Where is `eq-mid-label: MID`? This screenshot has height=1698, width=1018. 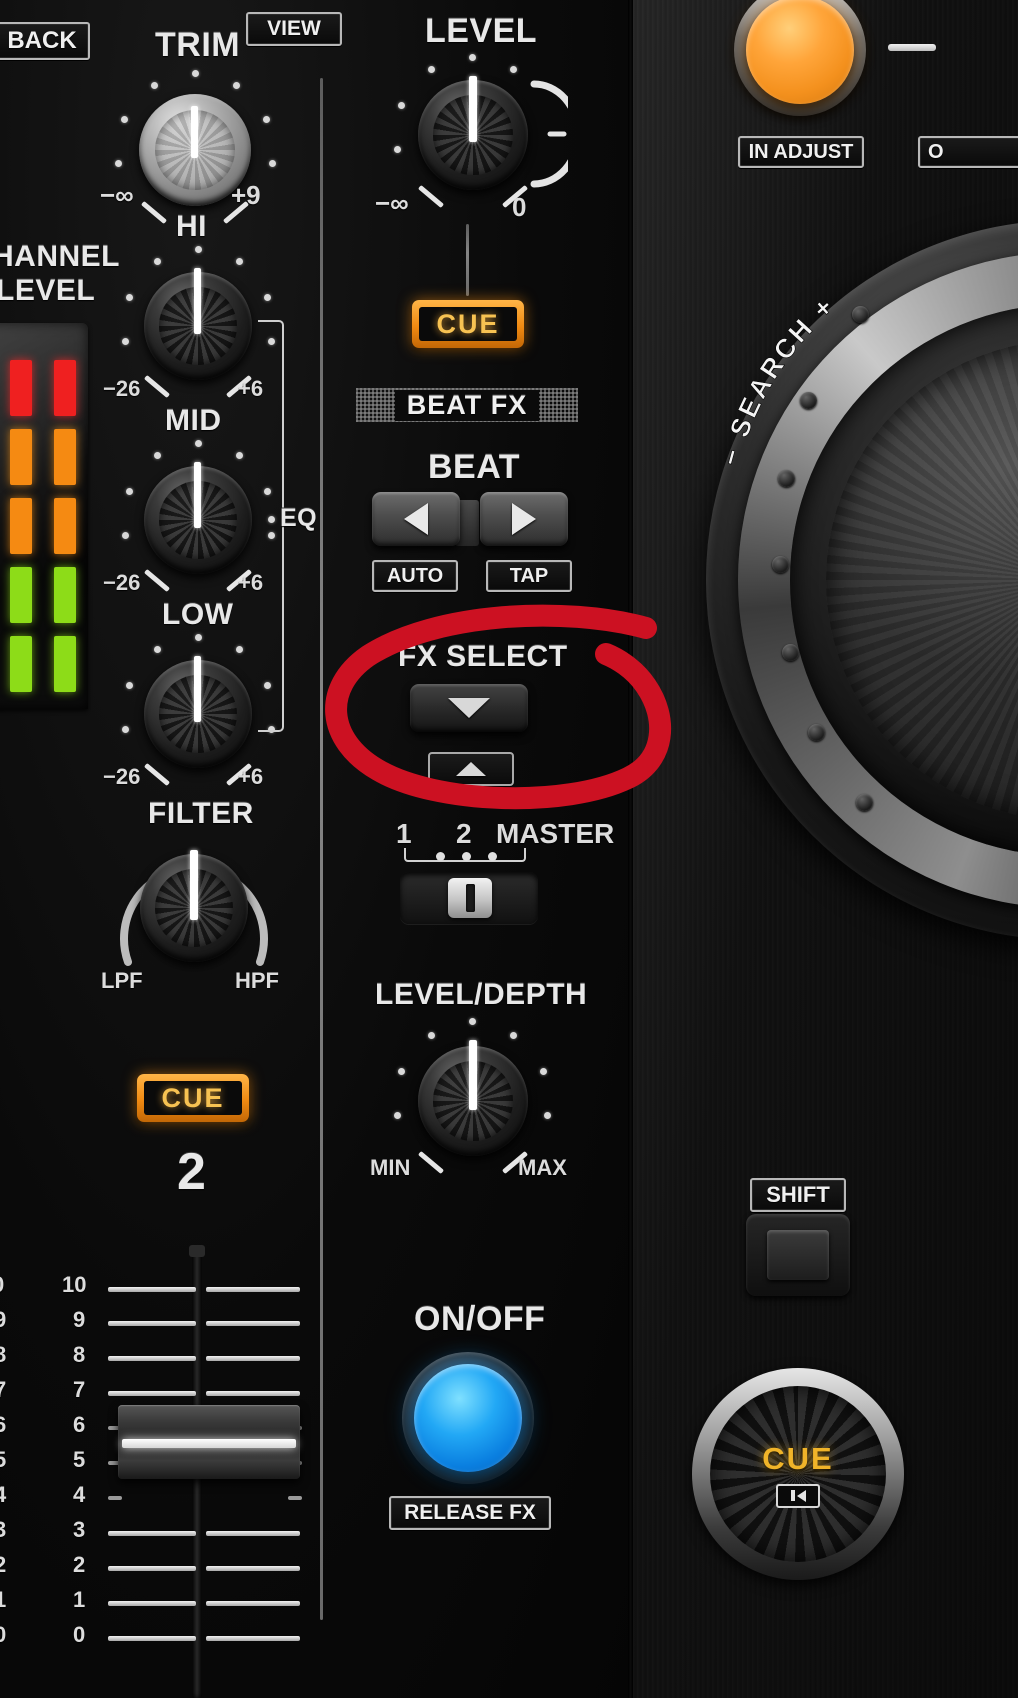
eq-mid-label: MID is located at coordinates (193, 420).